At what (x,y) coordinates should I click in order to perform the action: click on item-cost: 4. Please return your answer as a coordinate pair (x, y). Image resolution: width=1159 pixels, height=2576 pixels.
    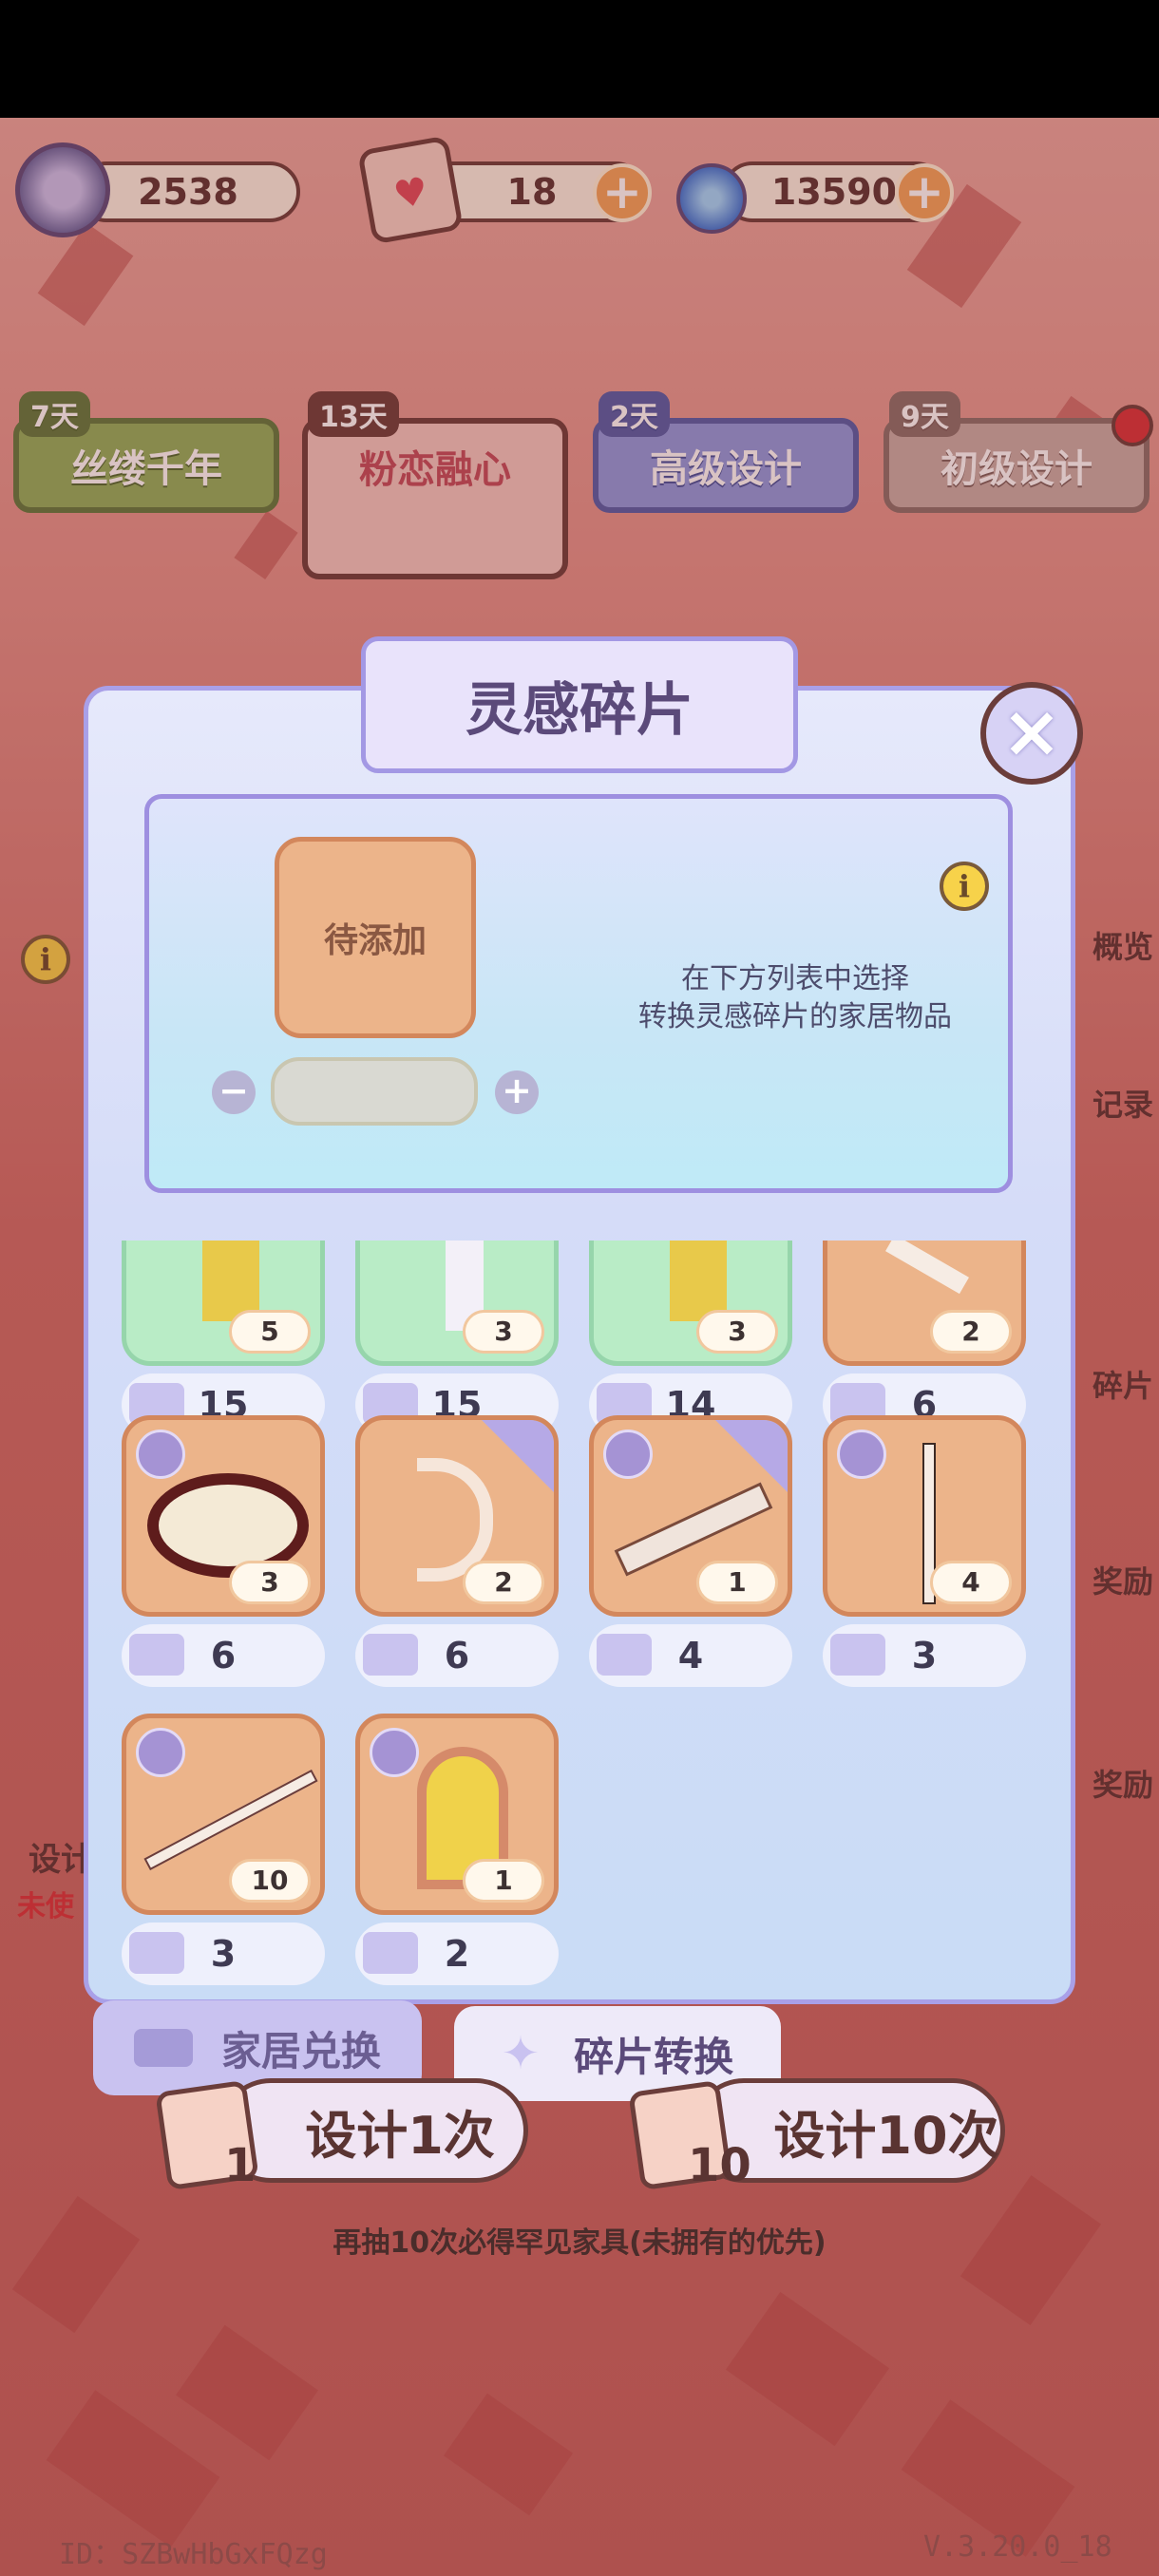
    Looking at the image, I should click on (690, 1655).